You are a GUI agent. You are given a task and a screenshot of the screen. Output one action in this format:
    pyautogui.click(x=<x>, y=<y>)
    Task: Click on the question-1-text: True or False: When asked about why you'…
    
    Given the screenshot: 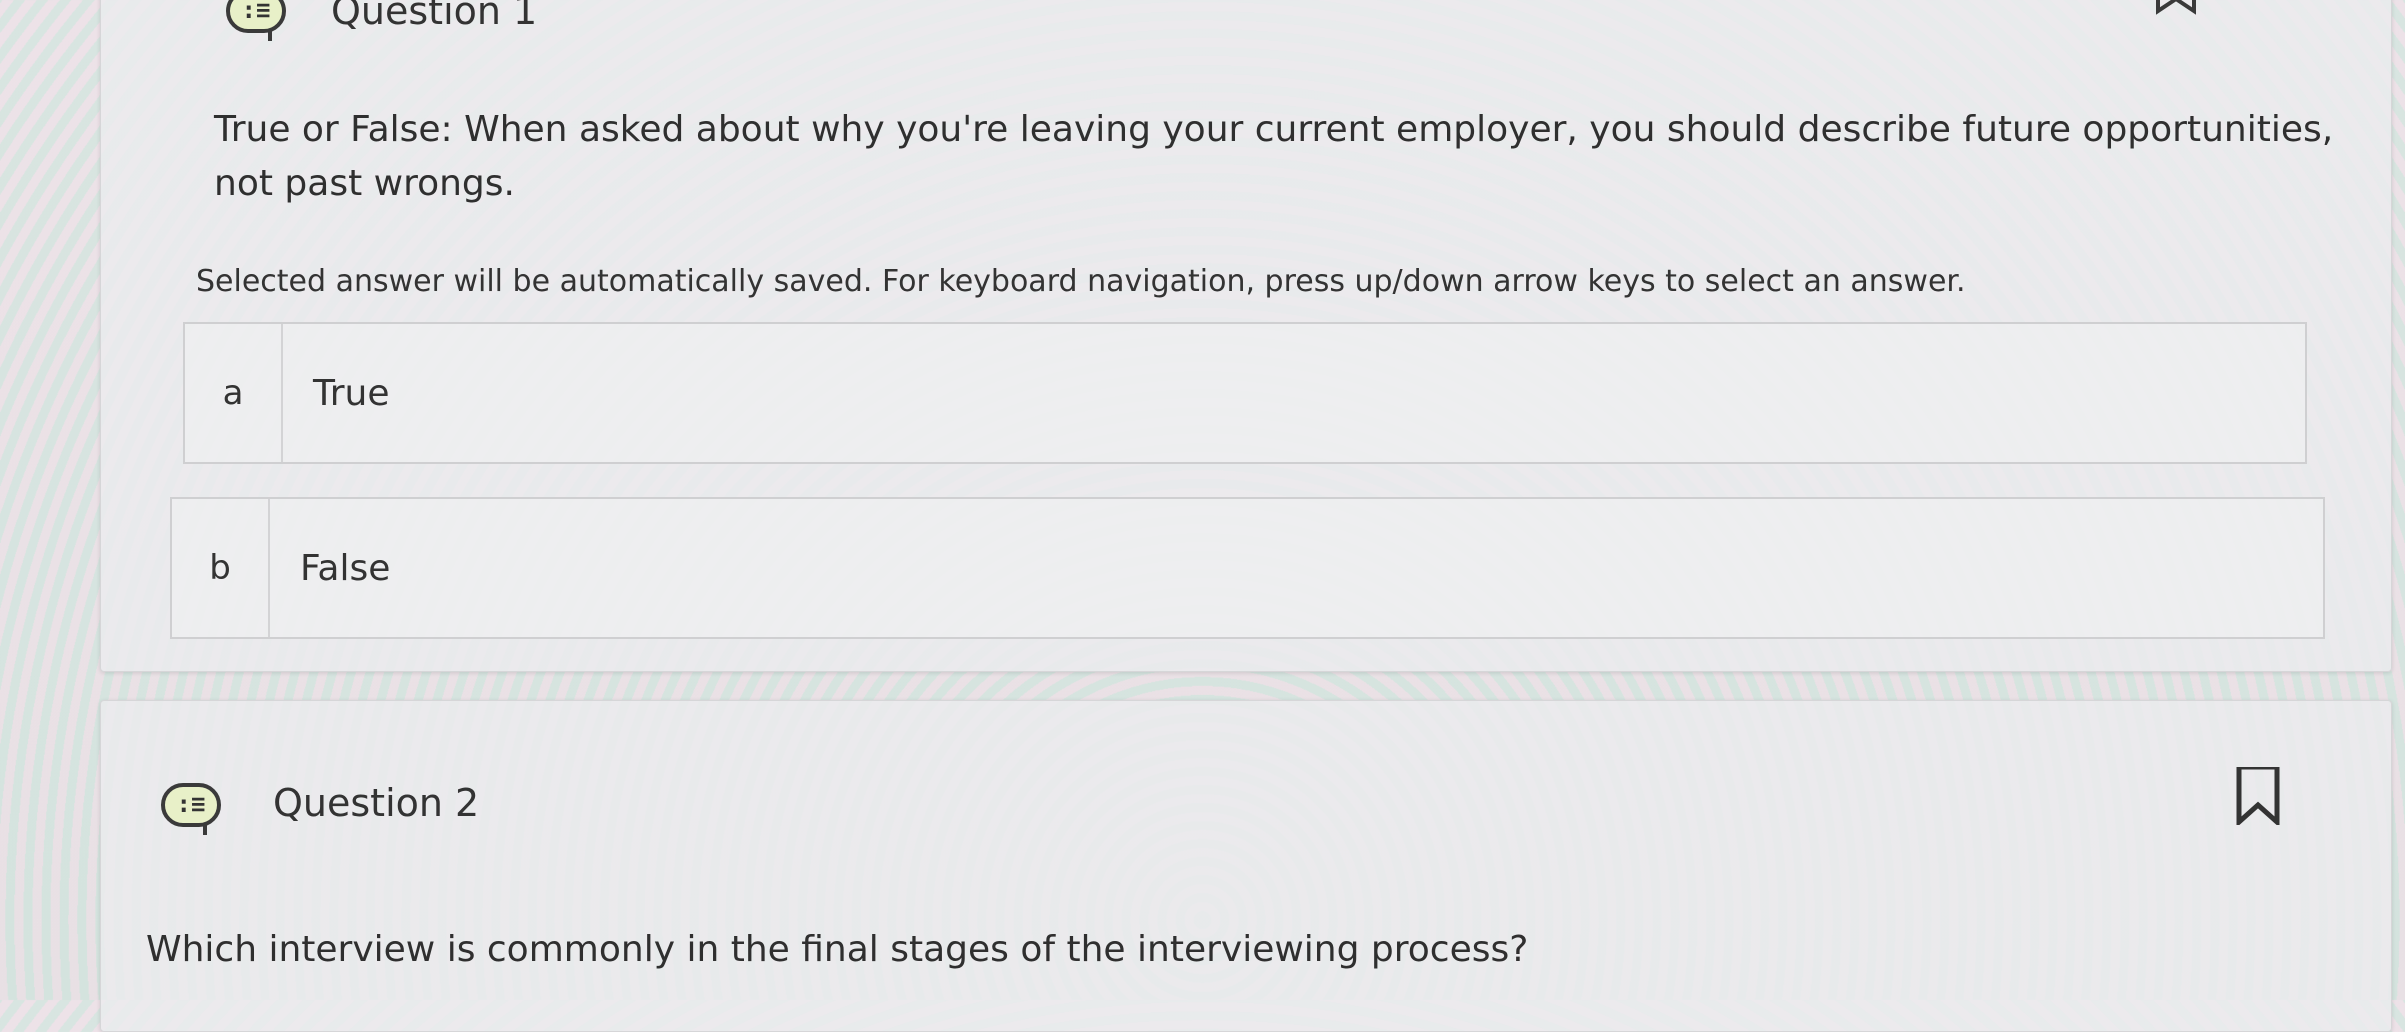 What is the action you would take?
    pyautogui.click(x=1274, y=156)
    